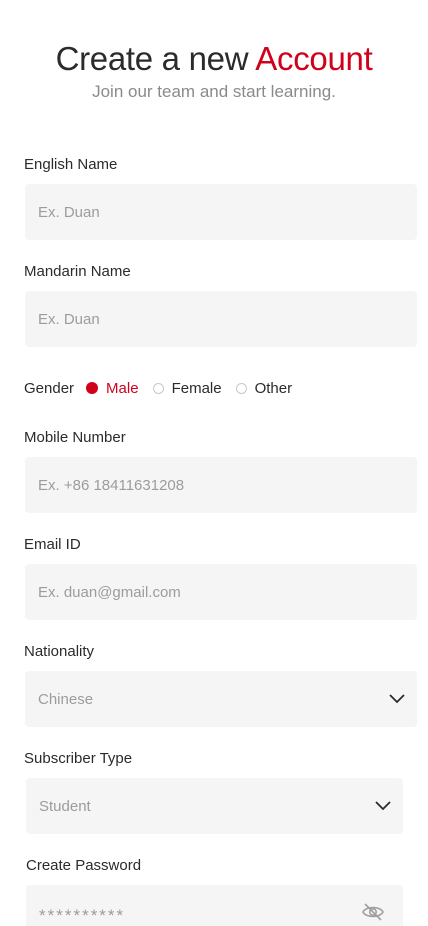  What do you see at coordinates (227, 592) in the screenshot?
I see `email-input` at bounding box center [227, 592].